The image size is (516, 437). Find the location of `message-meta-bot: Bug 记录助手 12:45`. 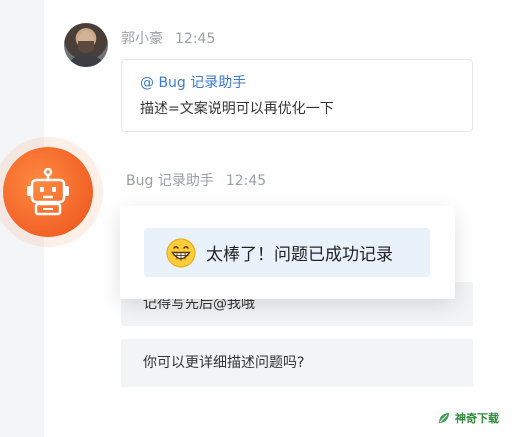

message-meta-bot: Bug 记录助手 12:45 is located at coordinates (196, 180).